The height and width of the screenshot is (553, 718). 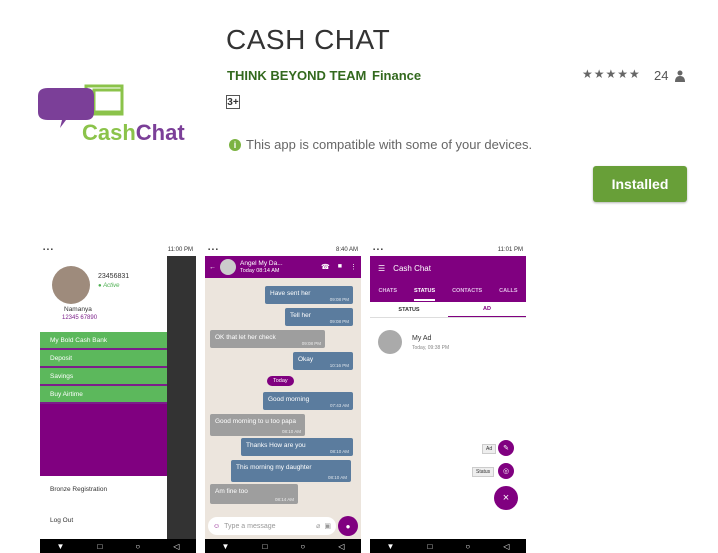 I want to click on status-bar: ▪ ▪ ▪ 8:40 AM, so click(x=283, y=250).